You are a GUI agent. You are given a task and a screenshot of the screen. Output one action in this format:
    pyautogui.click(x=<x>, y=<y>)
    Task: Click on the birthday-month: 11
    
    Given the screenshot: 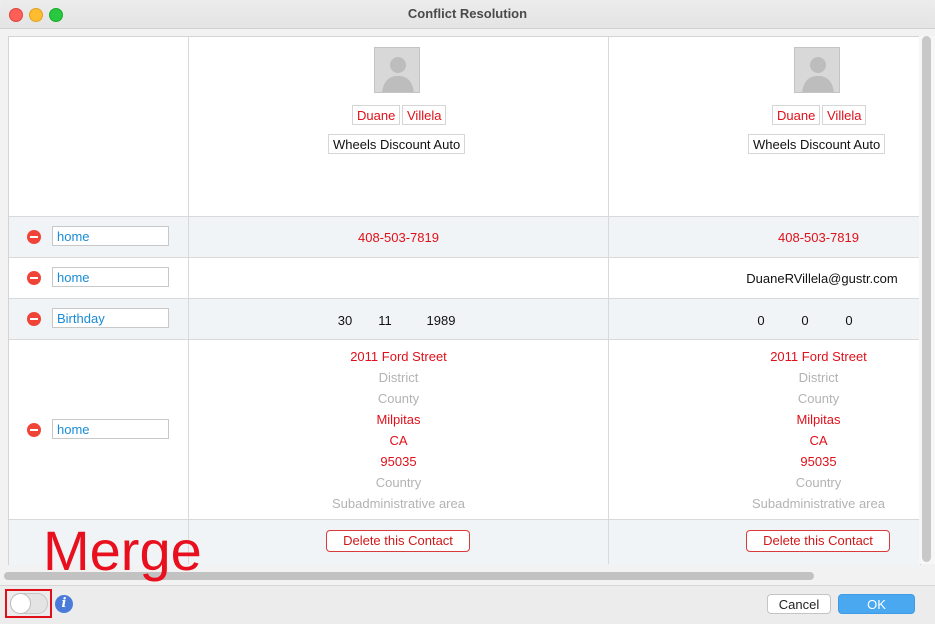 What is the action you would take?
    pyautogui.click(x=385, y=320)
    